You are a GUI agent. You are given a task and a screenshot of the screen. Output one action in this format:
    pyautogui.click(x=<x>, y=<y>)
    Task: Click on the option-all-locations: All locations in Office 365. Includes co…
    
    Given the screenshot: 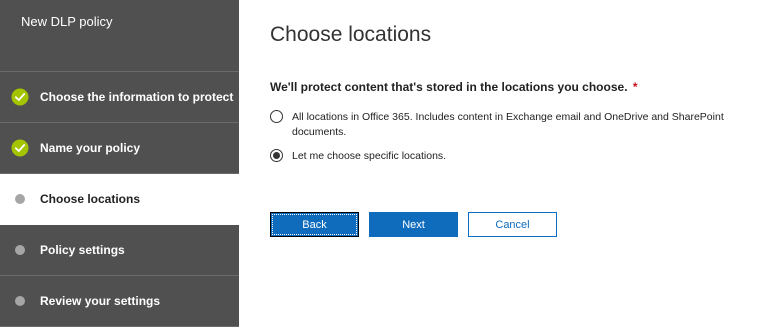 What is the action you would take?
    pyautogui.click(x=501, y=125)
    